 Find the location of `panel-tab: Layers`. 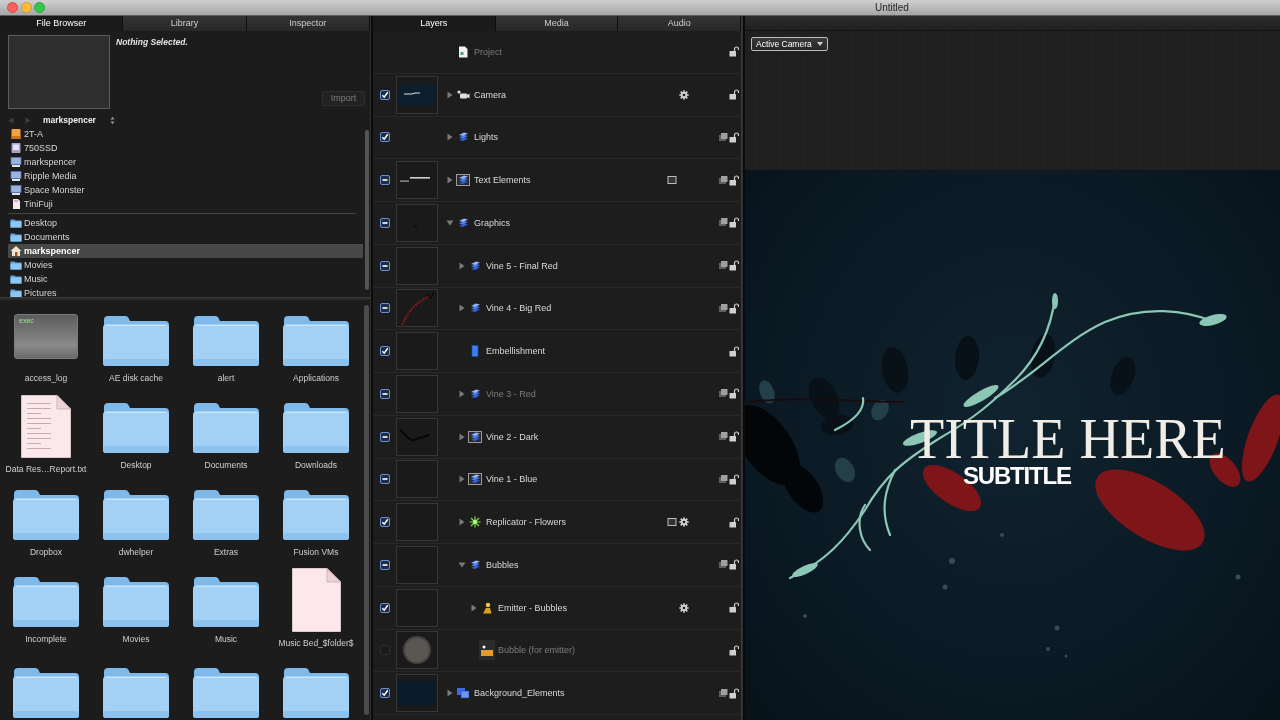

panel-tab: Layers is located at coordinates (434, 23).